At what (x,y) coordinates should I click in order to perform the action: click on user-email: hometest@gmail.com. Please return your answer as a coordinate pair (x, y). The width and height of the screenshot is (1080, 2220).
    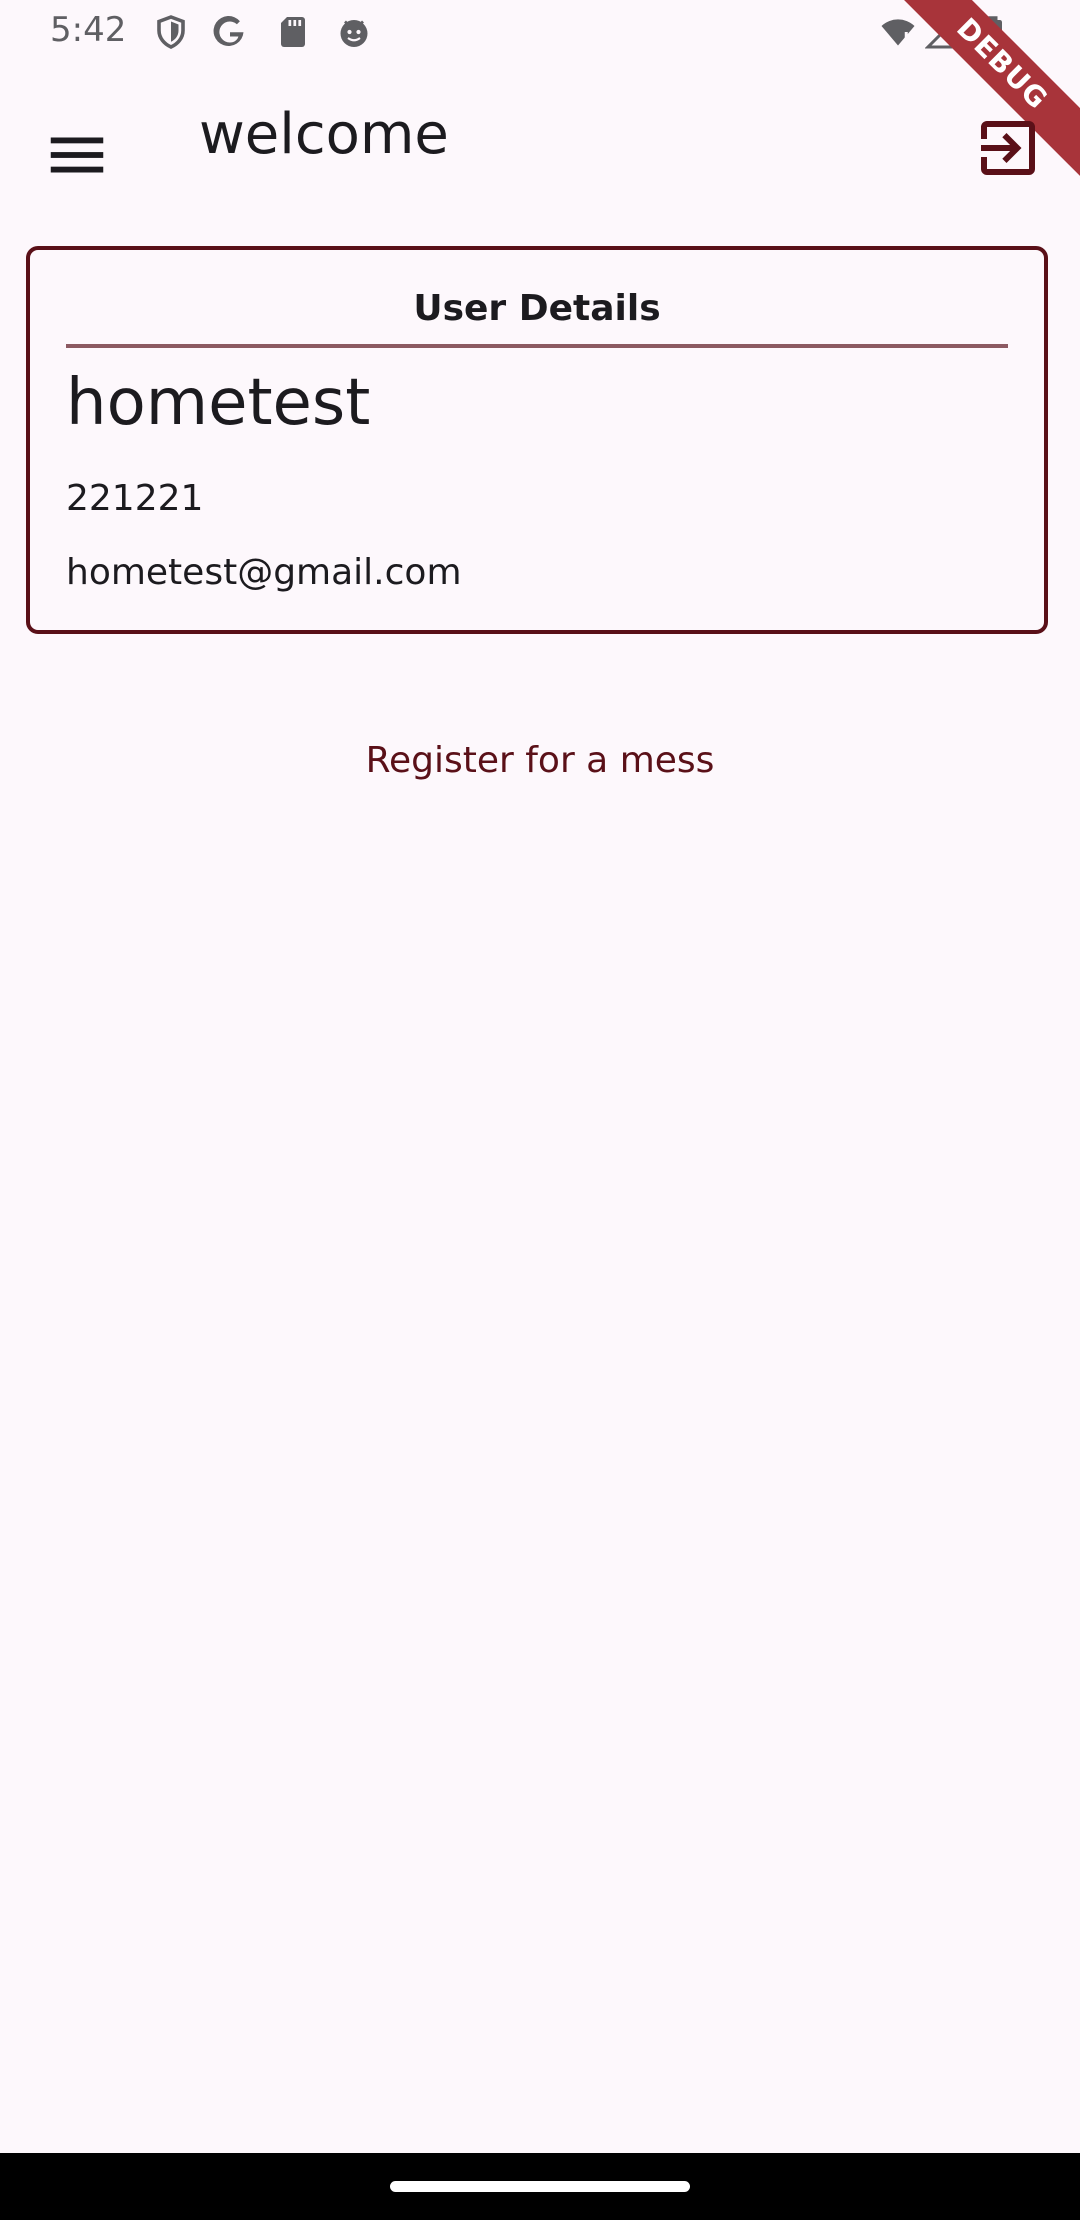
    Looking at the image, I should click on (264, 572).